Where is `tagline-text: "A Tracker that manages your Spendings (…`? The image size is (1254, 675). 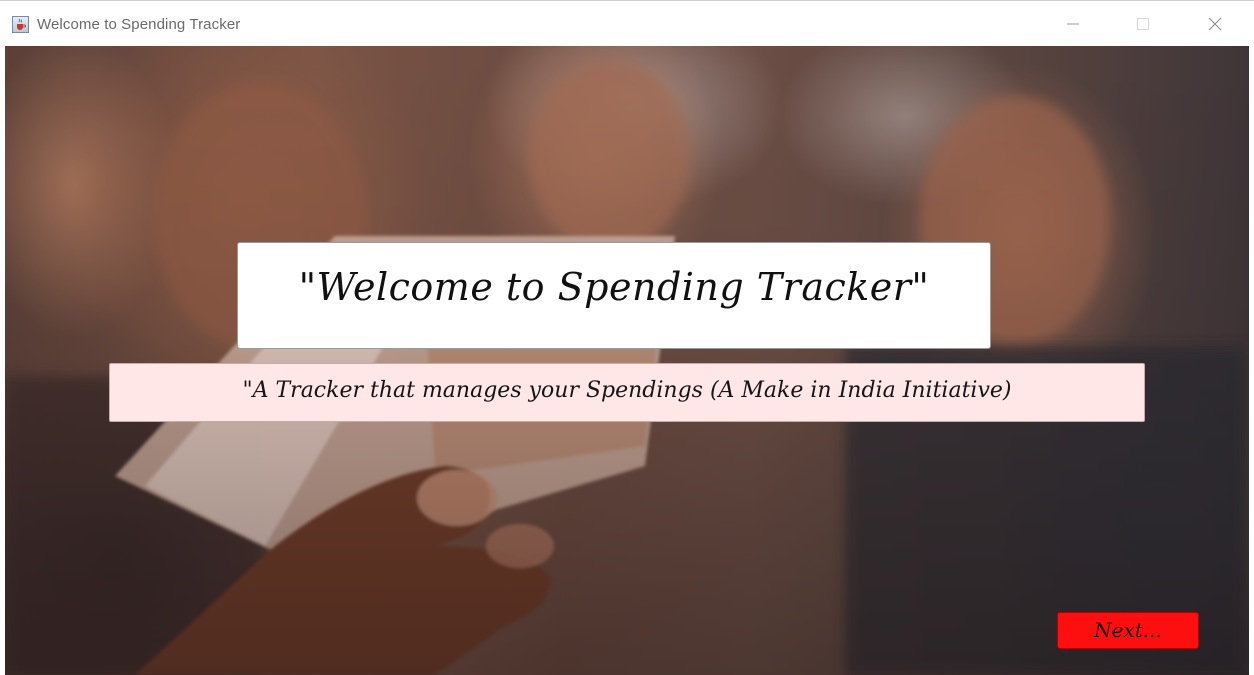
tagline-text: "A Tracker that manages your Spendings (… is located at coordinates (627, 390).